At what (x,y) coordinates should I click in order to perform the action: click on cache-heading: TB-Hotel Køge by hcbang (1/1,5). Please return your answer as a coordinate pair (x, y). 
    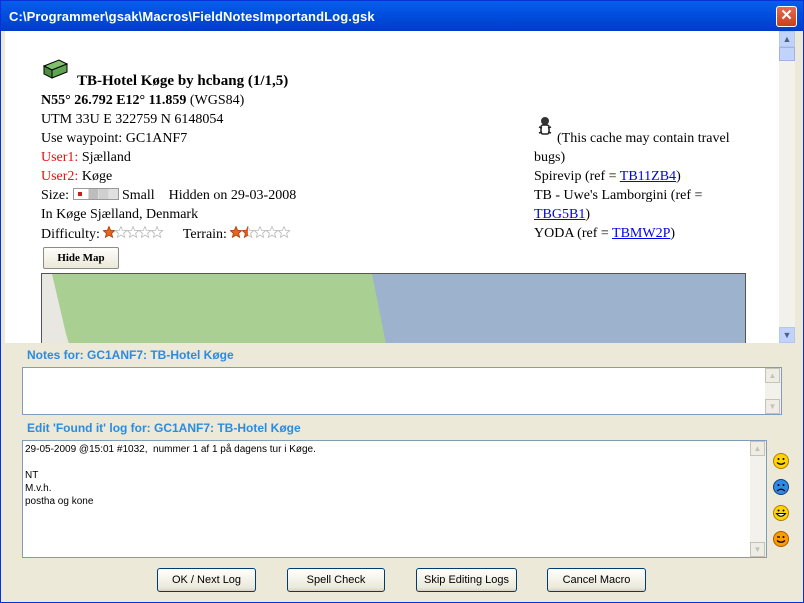
    Looking at the image, I should click on (183, 81).